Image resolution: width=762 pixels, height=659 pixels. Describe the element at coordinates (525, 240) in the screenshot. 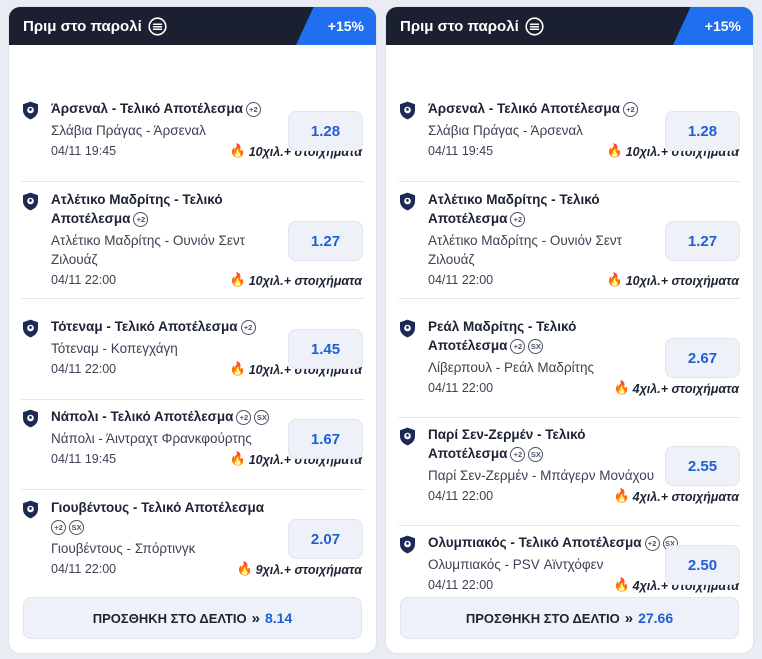

I see `match-name-line1: Ατλέτικο Μαδρίτης - Ουνιόν Σεντ` at that location.